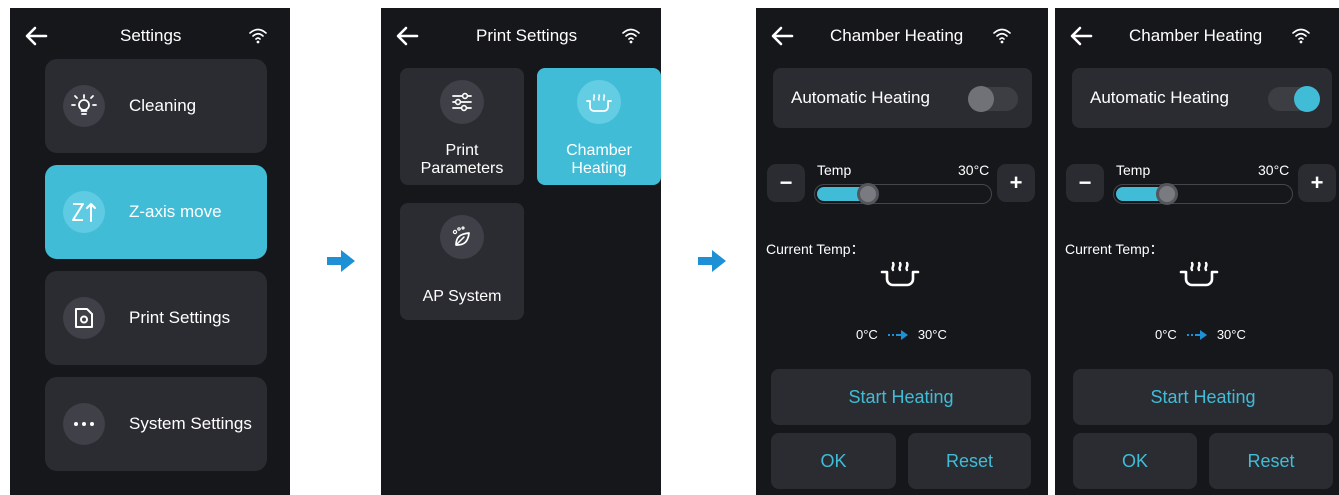  I want to click on tile-label: AP System, so click(462, 296).